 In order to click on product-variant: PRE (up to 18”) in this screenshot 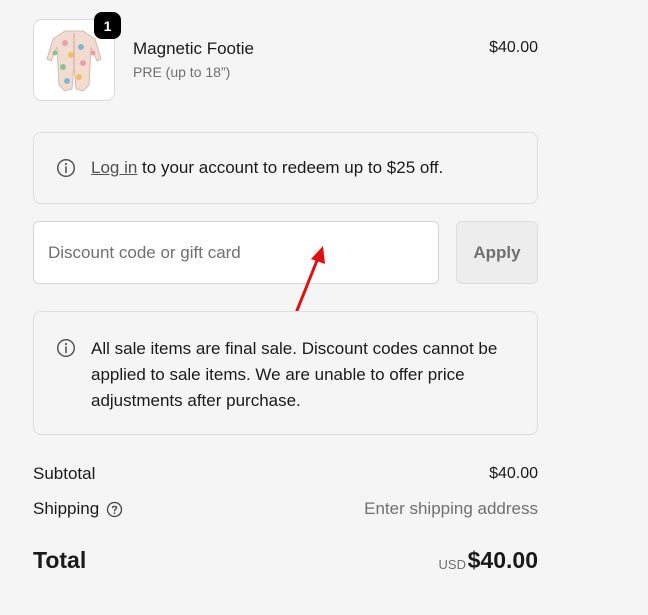, I will do `click(182, 72)`.